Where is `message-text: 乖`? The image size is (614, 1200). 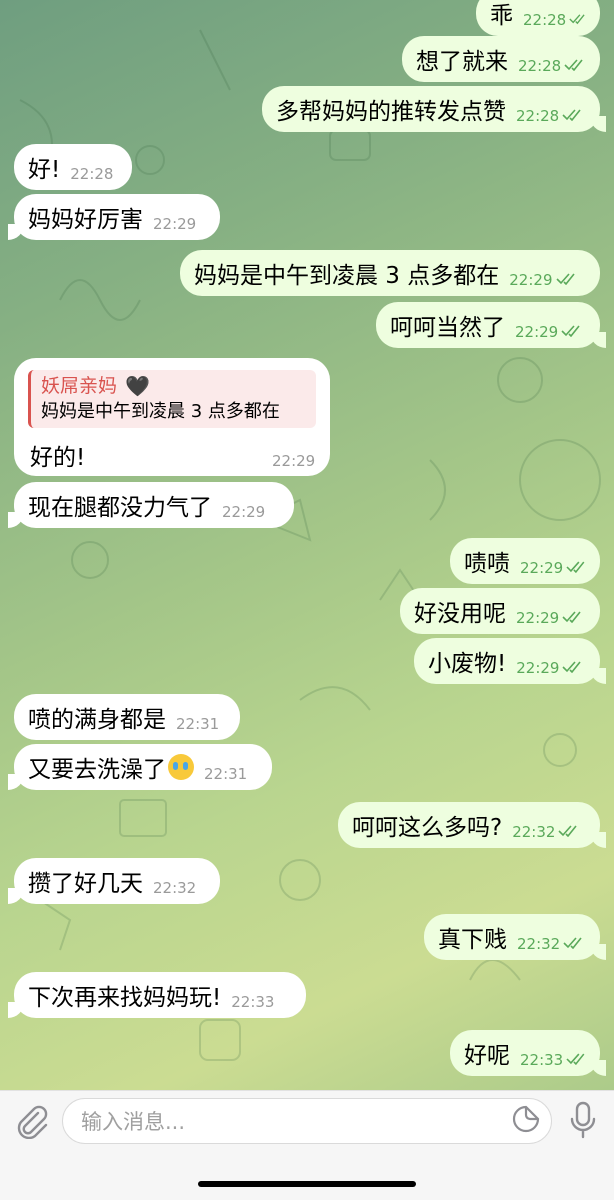 message-text: 乖 is located at coordinates (501, 16).